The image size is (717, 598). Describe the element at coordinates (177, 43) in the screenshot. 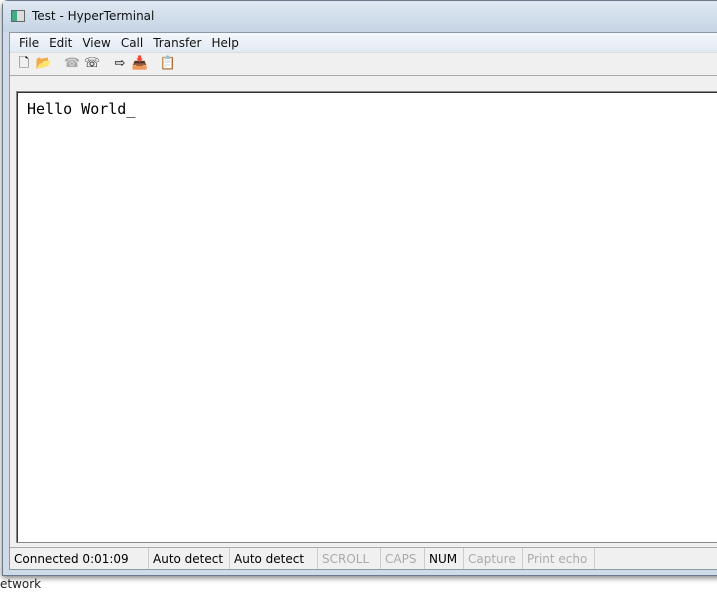

I see `menu-transfer: Transfer` at that location.